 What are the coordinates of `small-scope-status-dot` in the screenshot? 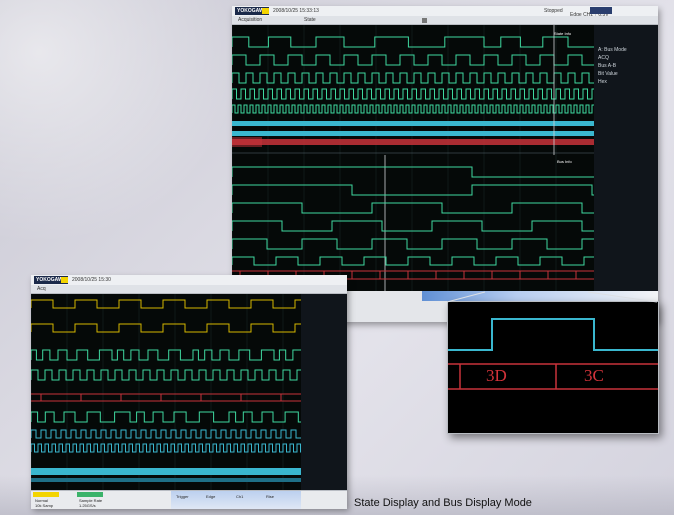 It's located at (64, 280).